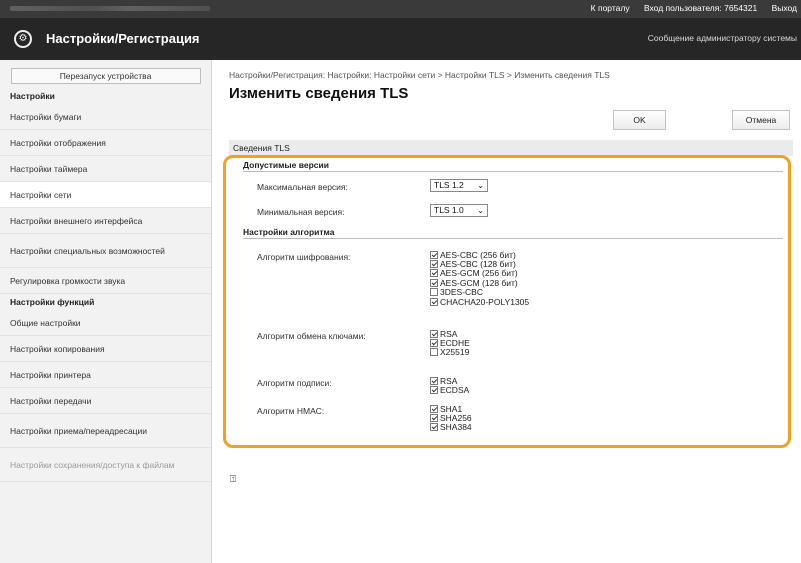 Image resolution: width=801 pixels, height=563 pixels. I want to click on algorithm-divider, so click(513, 238).